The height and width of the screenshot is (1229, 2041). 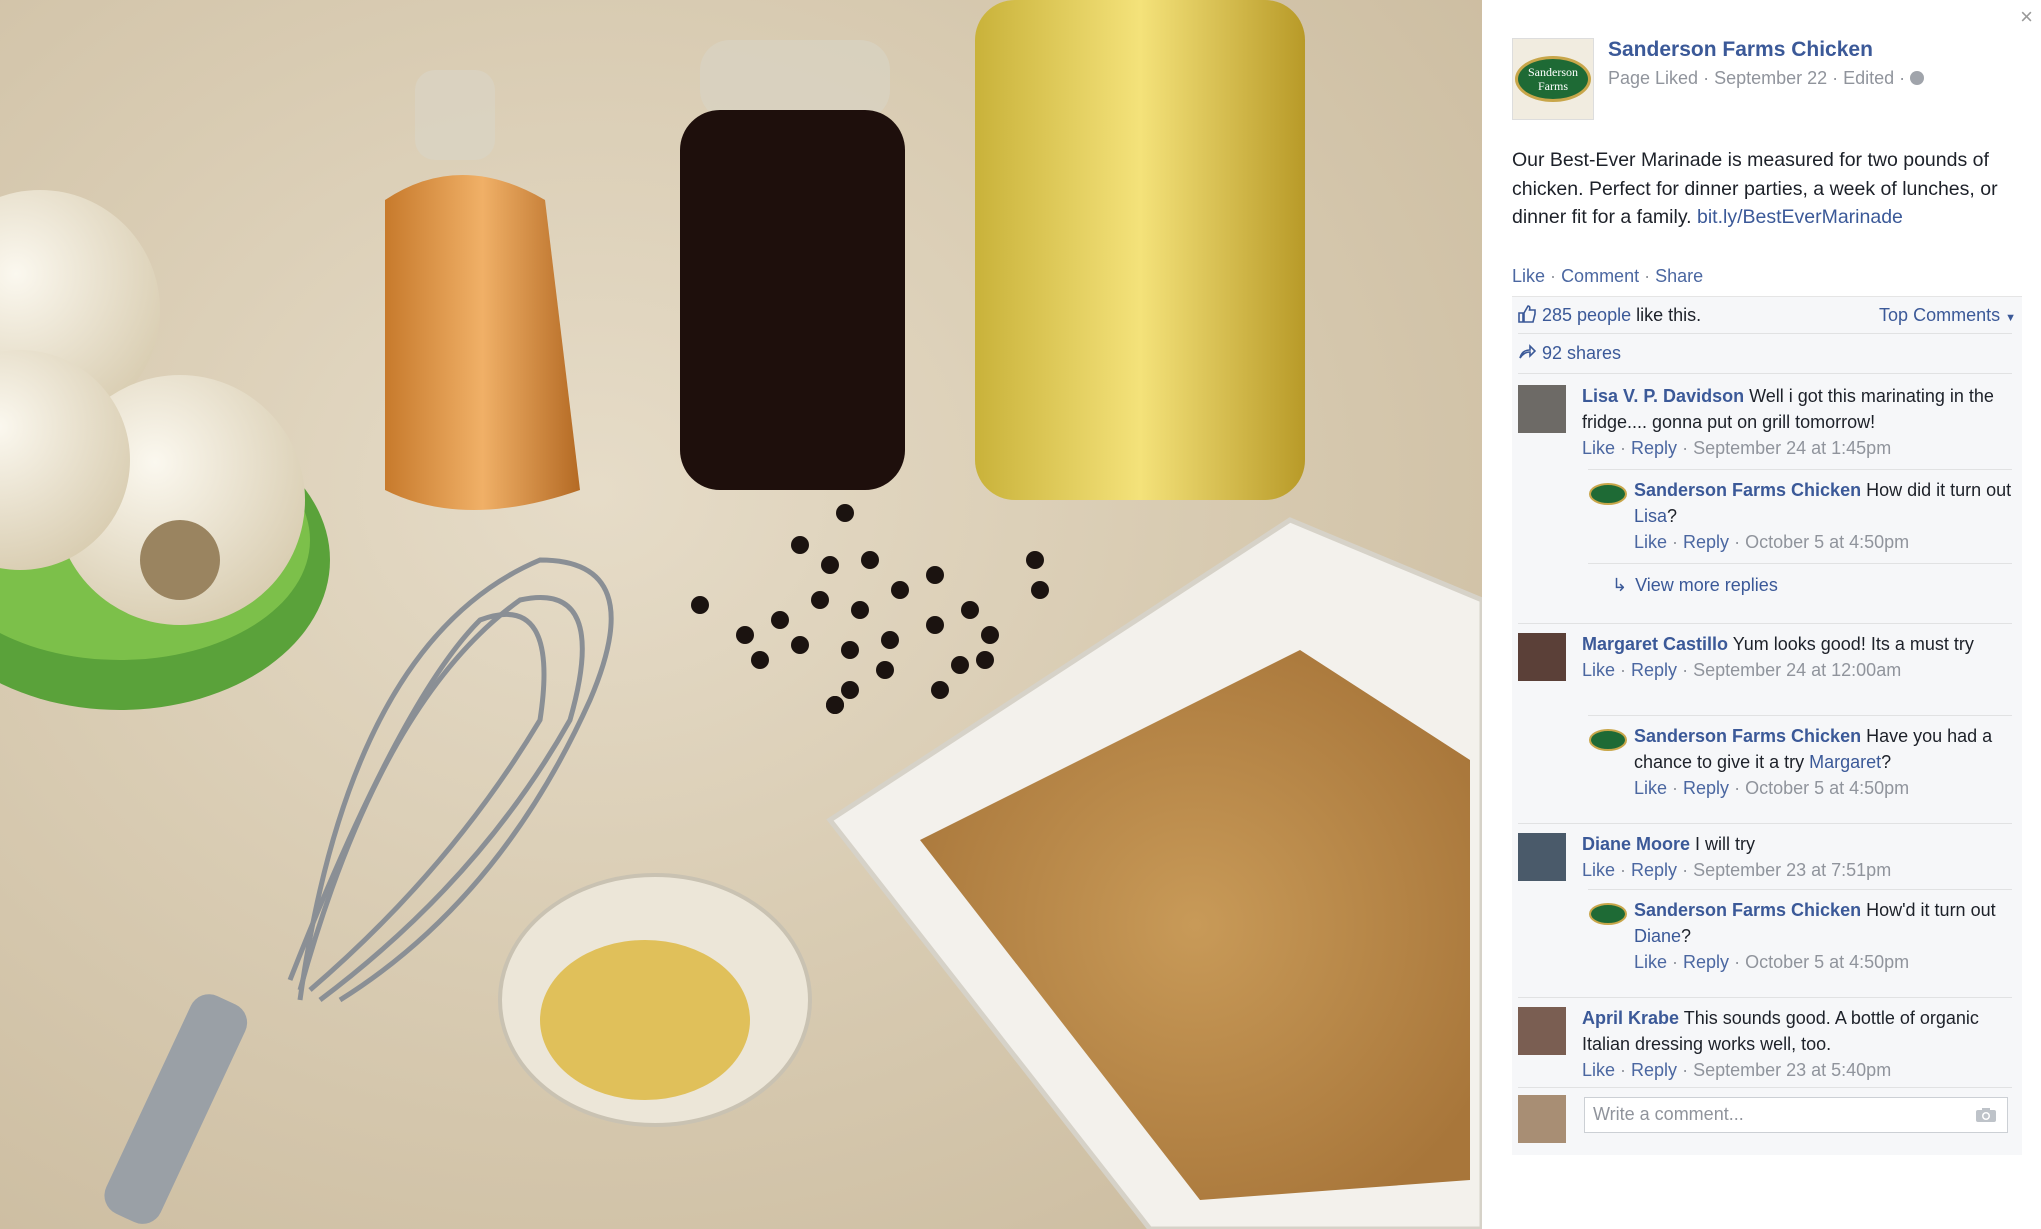 What do you see at coordinates (1655, 644) in the screenshot?
I see `comment-author: Margaret Castillo` at bounding box center [1655, 644].